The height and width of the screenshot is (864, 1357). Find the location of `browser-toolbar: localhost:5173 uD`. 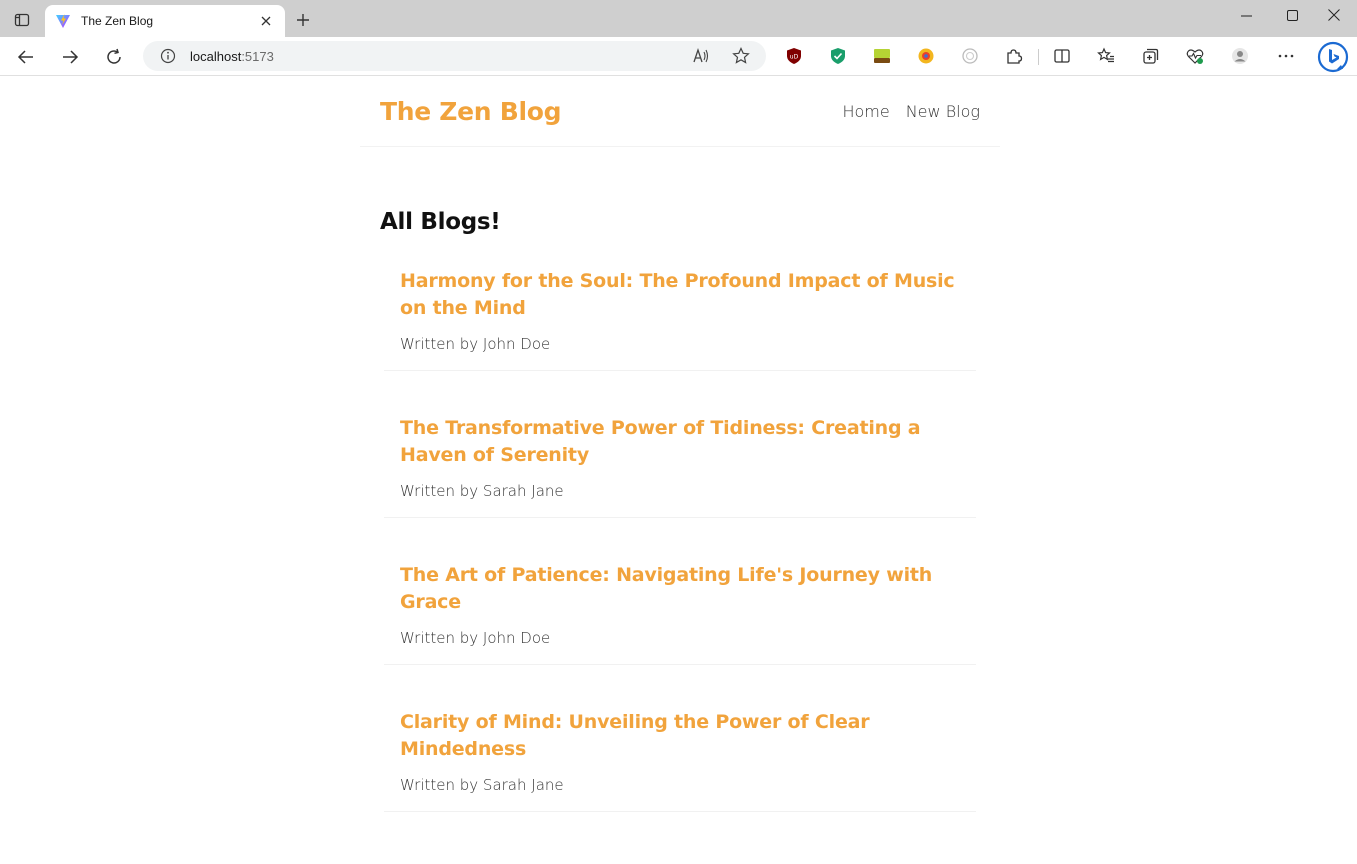

browser-toolbar: localhost:5173 uD is located at coordinates (678, 56).